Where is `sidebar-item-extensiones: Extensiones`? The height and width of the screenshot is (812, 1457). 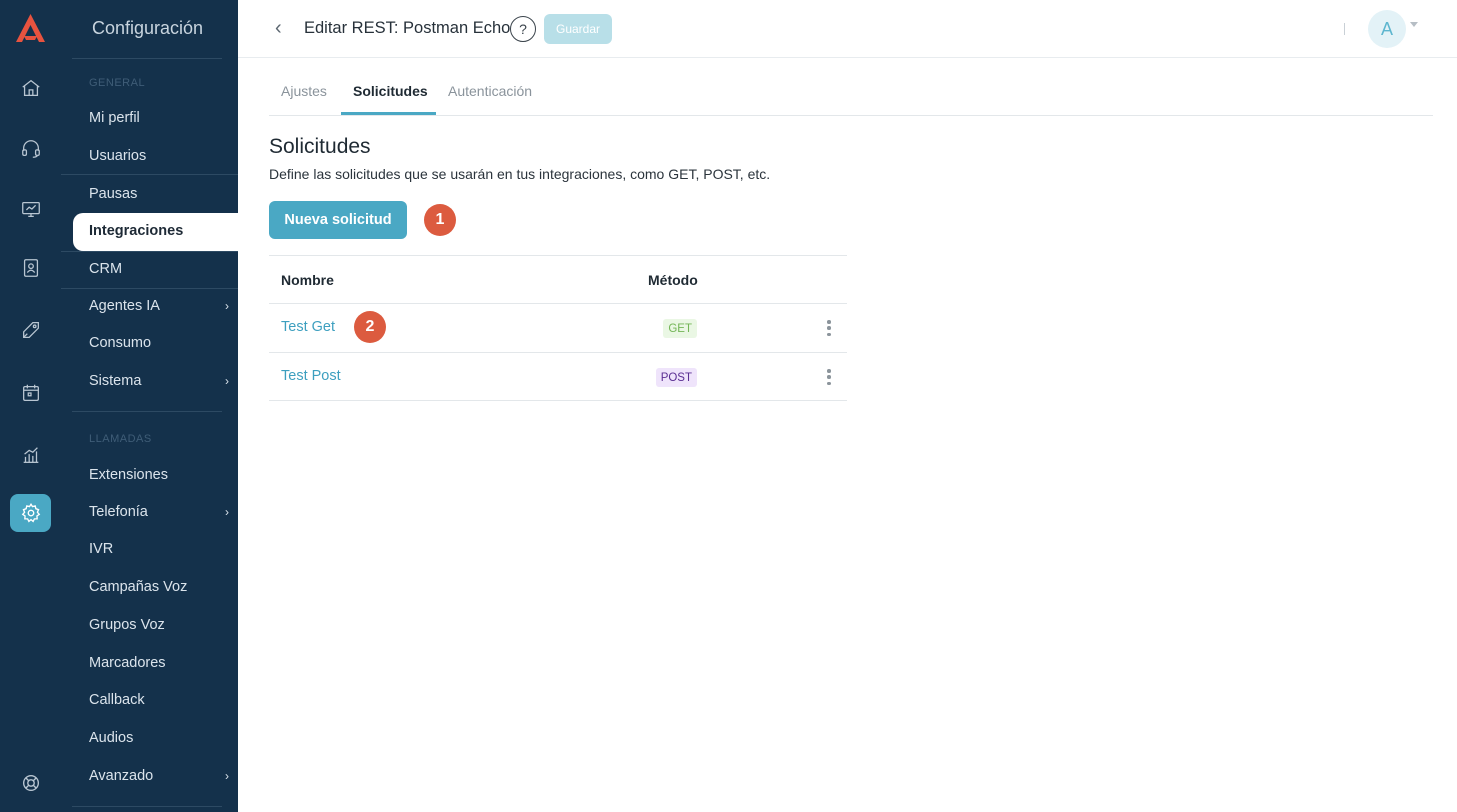 sidebar-item-extensiones: Extensiones is located at coordinates (159, 475).